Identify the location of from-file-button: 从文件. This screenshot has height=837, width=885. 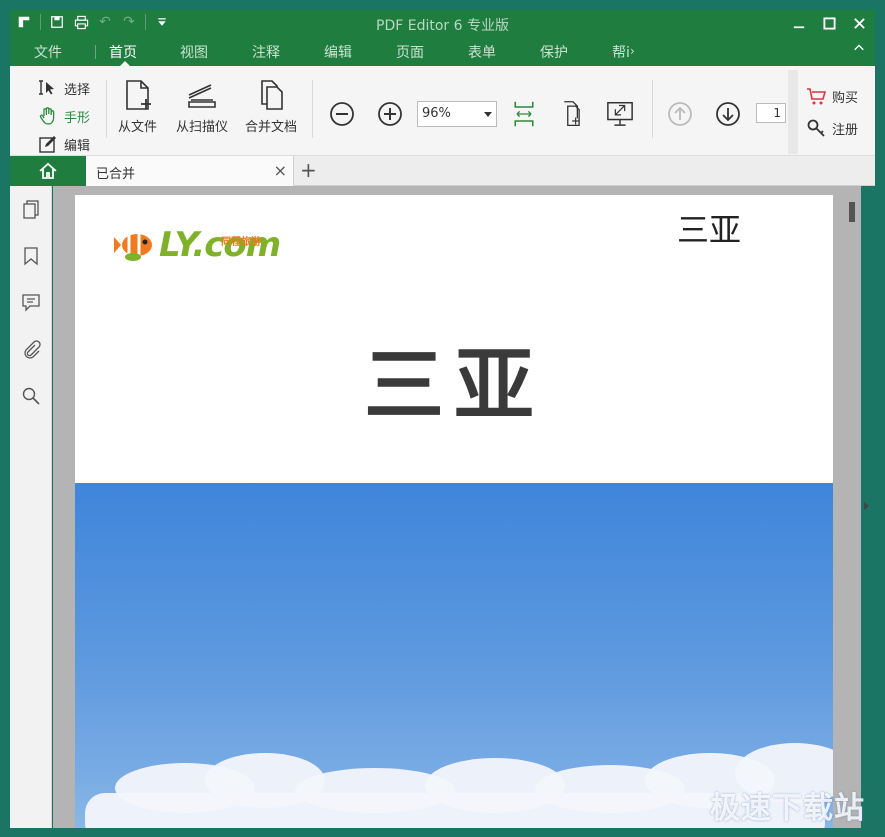
(137, 106).